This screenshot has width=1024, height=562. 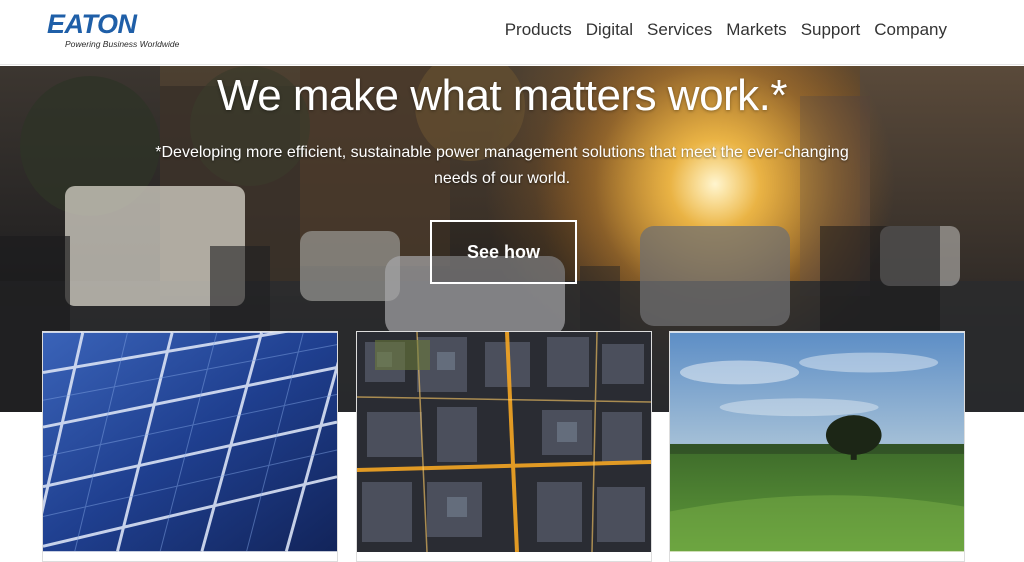 I want to click on logo-wordmark: EATON, so click(x=92, y=24).